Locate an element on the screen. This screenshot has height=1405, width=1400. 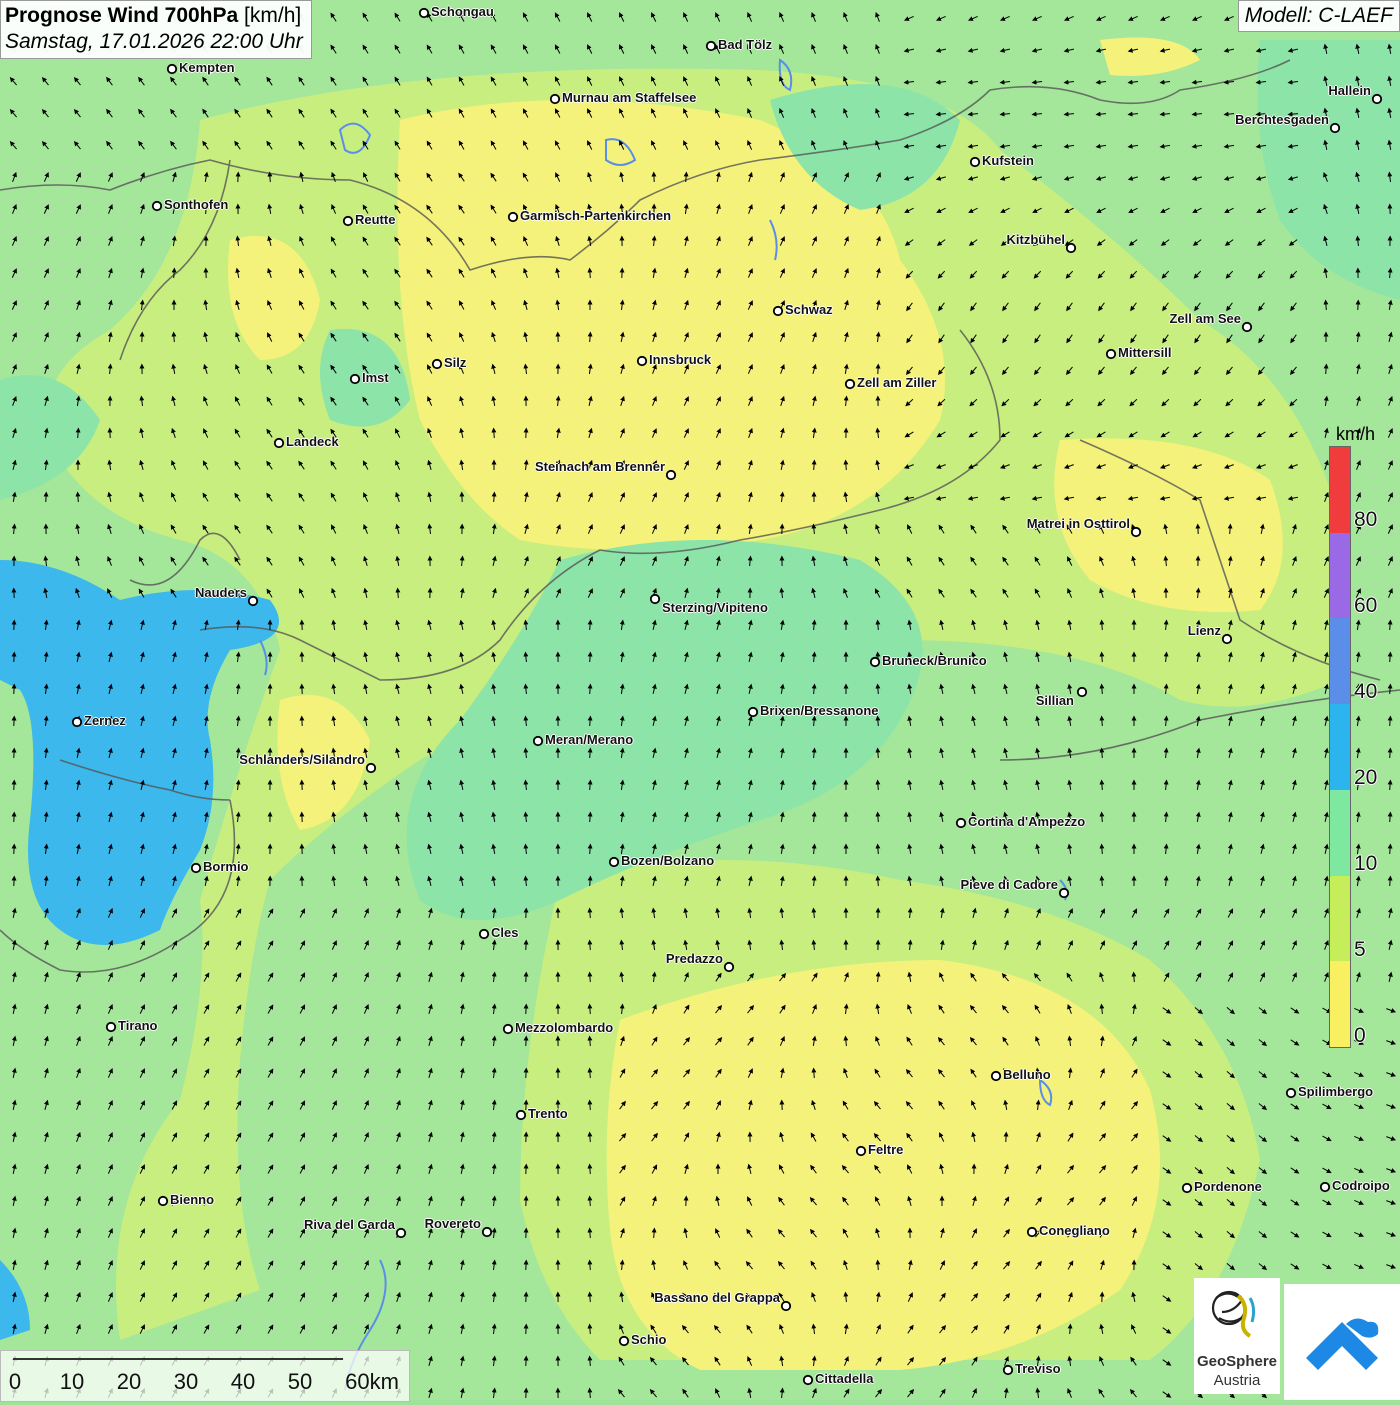
city-label: Sonthofen is located at coordinates (196, 204).